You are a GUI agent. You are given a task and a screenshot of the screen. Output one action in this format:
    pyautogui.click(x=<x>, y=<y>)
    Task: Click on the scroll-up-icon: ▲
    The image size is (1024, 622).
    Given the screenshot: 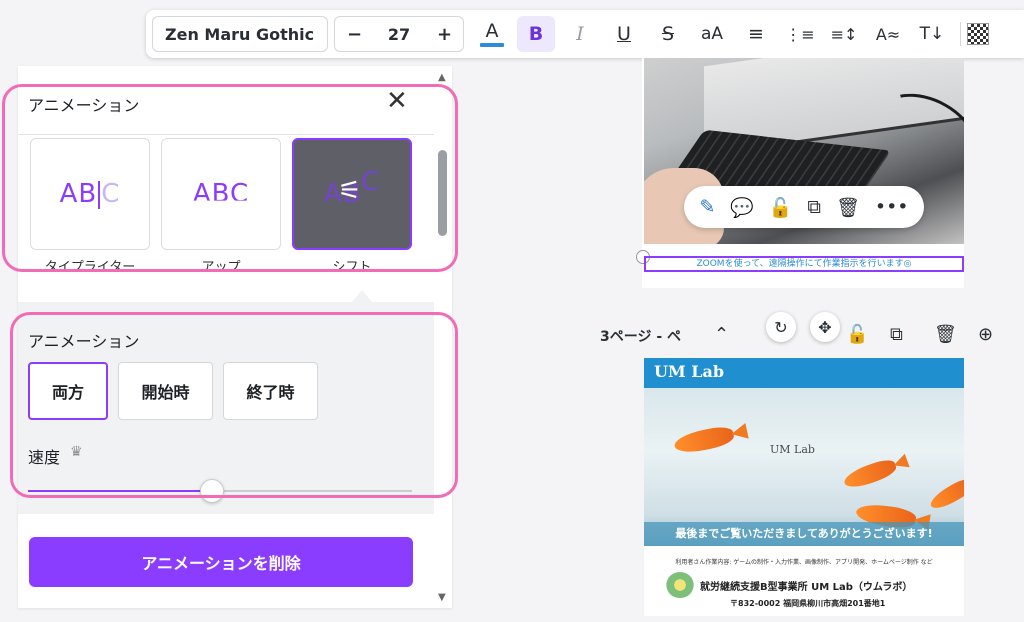 What is the action you would take?
    pyautogui.click(x=442, y=77)
    